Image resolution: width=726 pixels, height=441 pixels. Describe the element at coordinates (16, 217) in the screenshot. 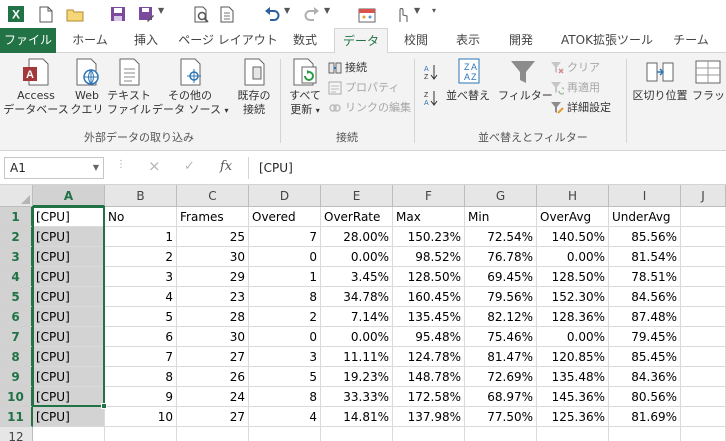

I see `row-header-1: 1` at that location.